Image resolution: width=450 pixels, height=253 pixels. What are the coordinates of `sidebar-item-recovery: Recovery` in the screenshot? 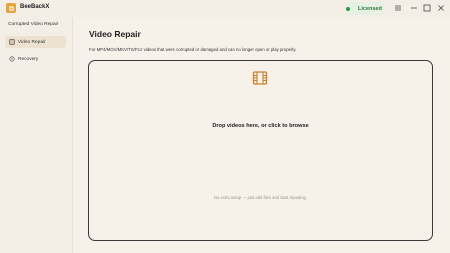 It's located at (35, 59).